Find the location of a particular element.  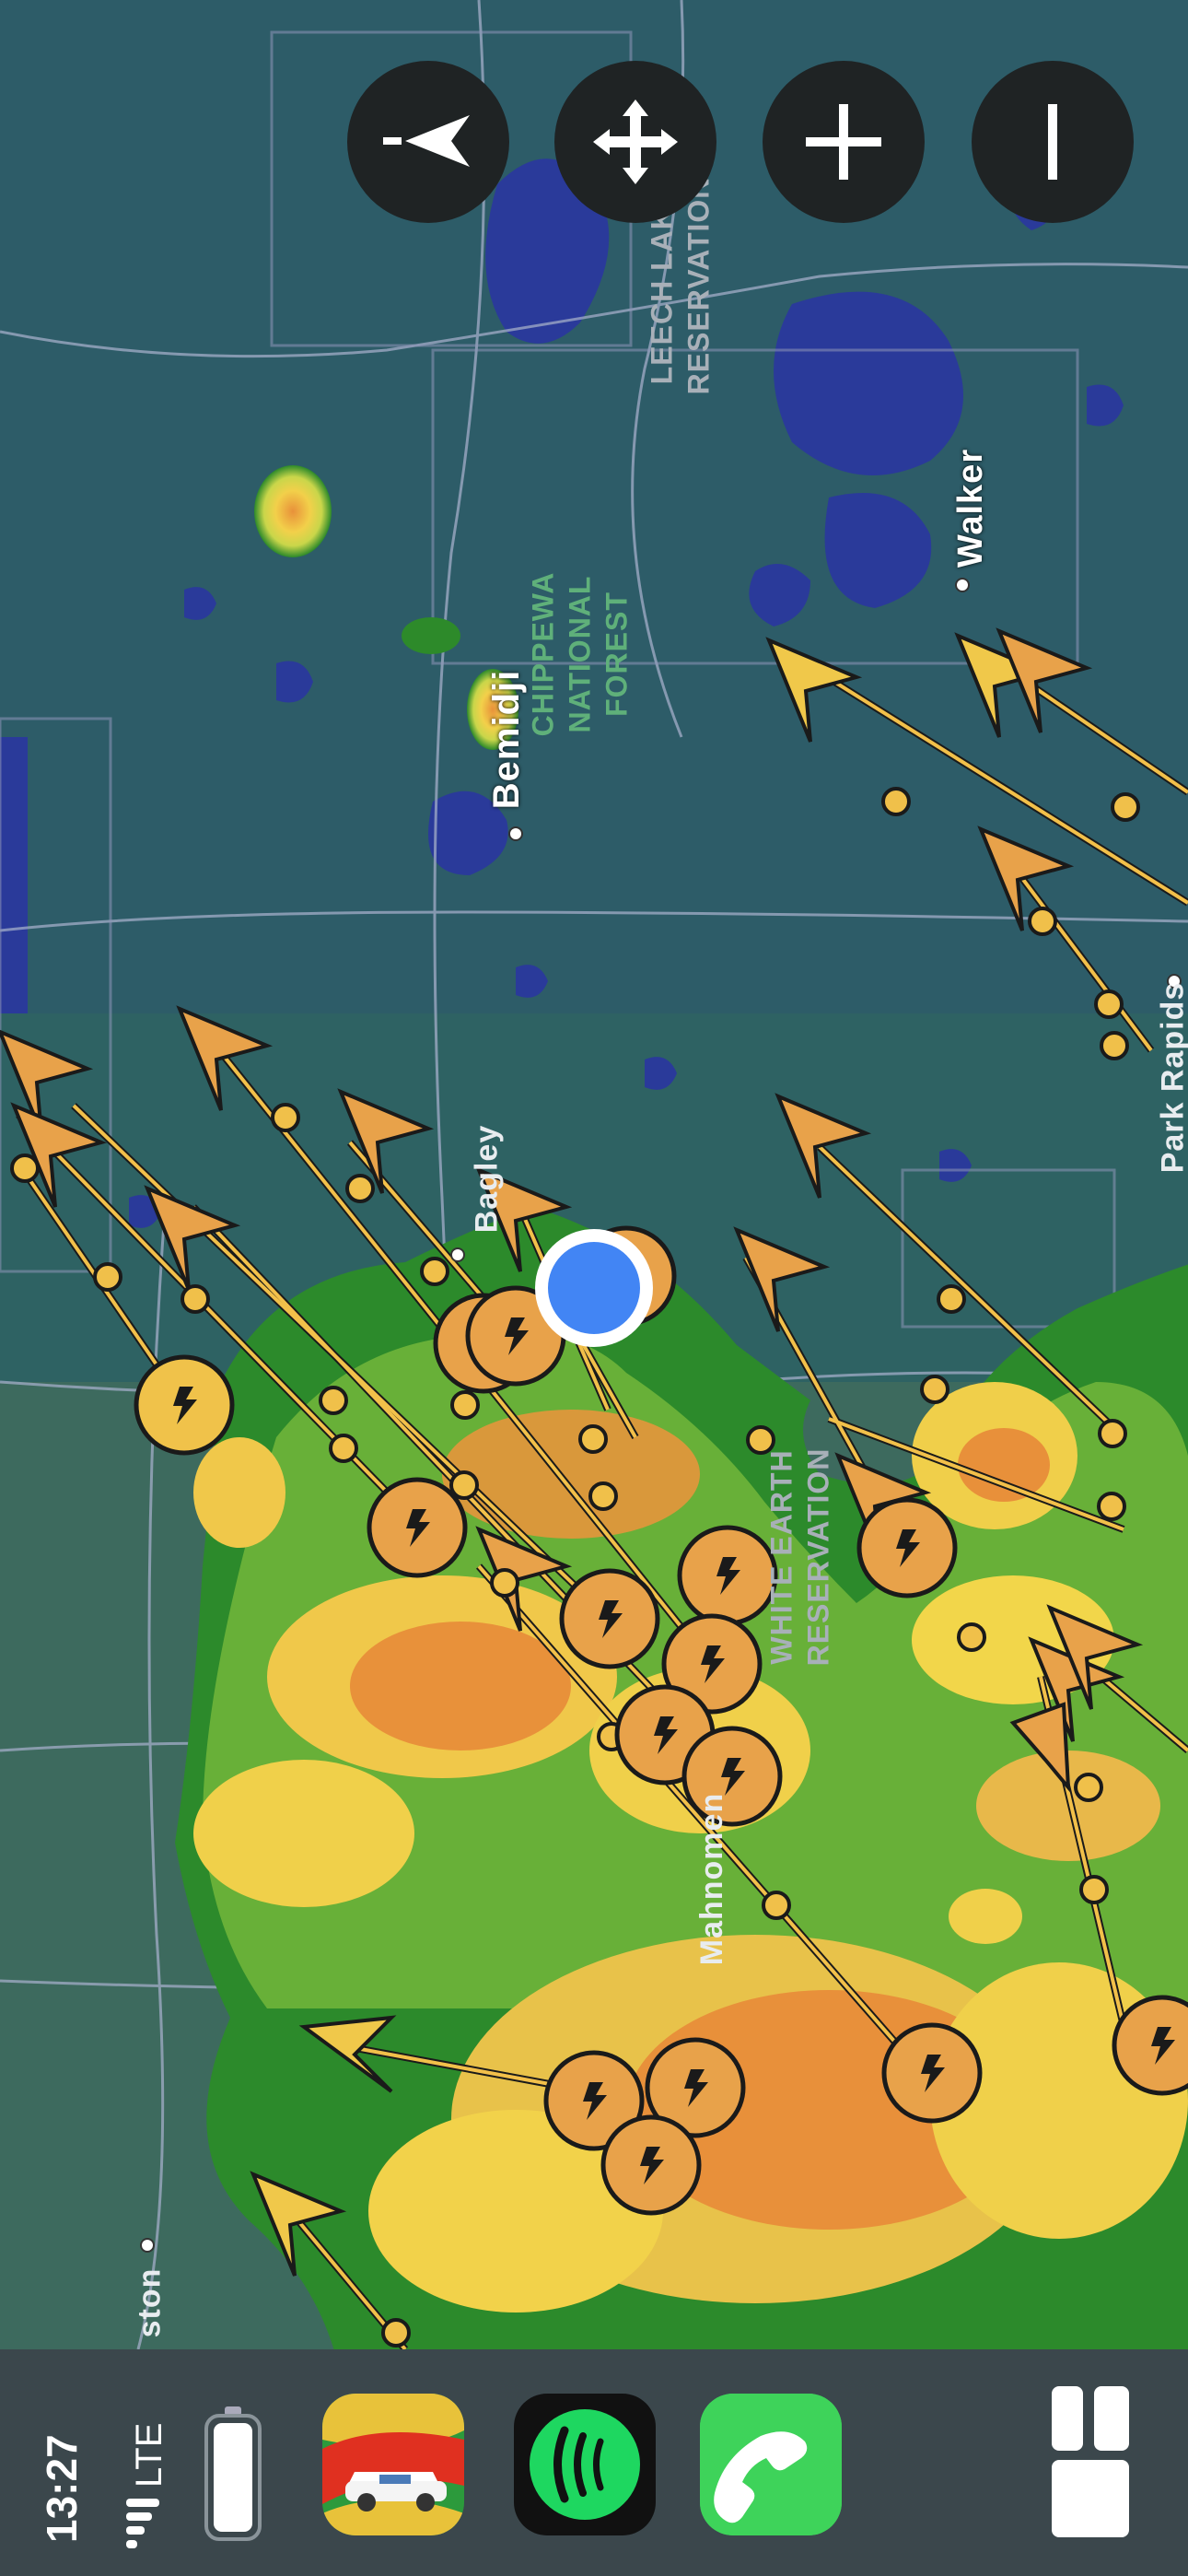

place-label-bemidji: Bemidji is located at coordinates (507, 739).